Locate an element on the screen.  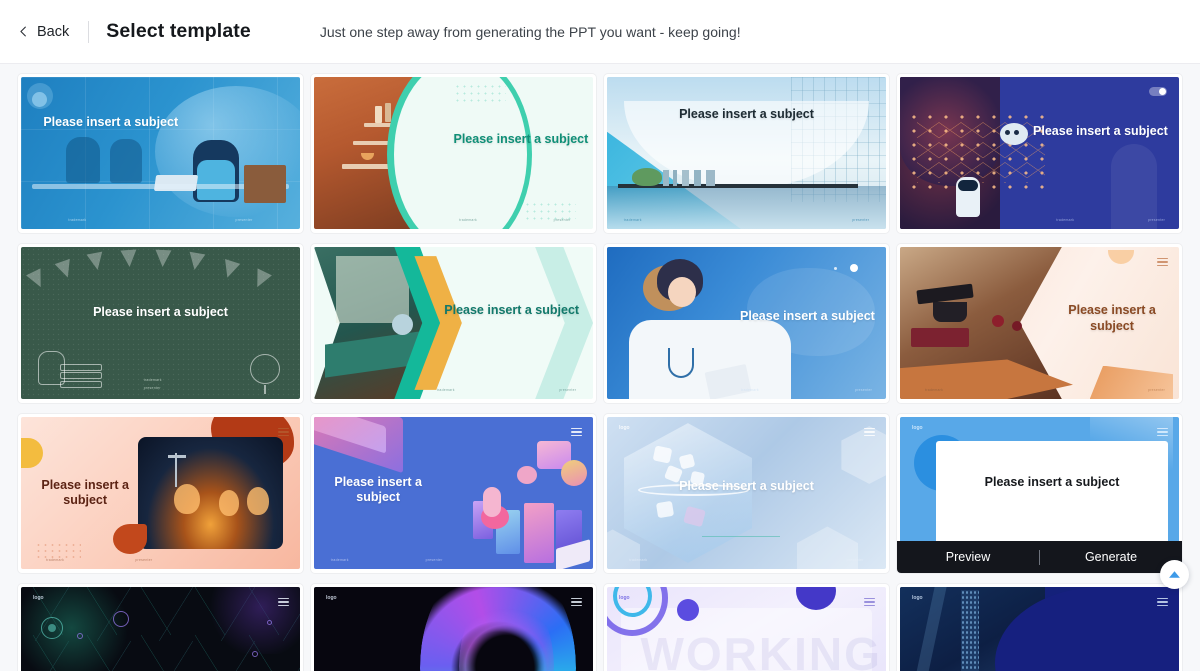
header-divider is located at coordinates (89, 31).